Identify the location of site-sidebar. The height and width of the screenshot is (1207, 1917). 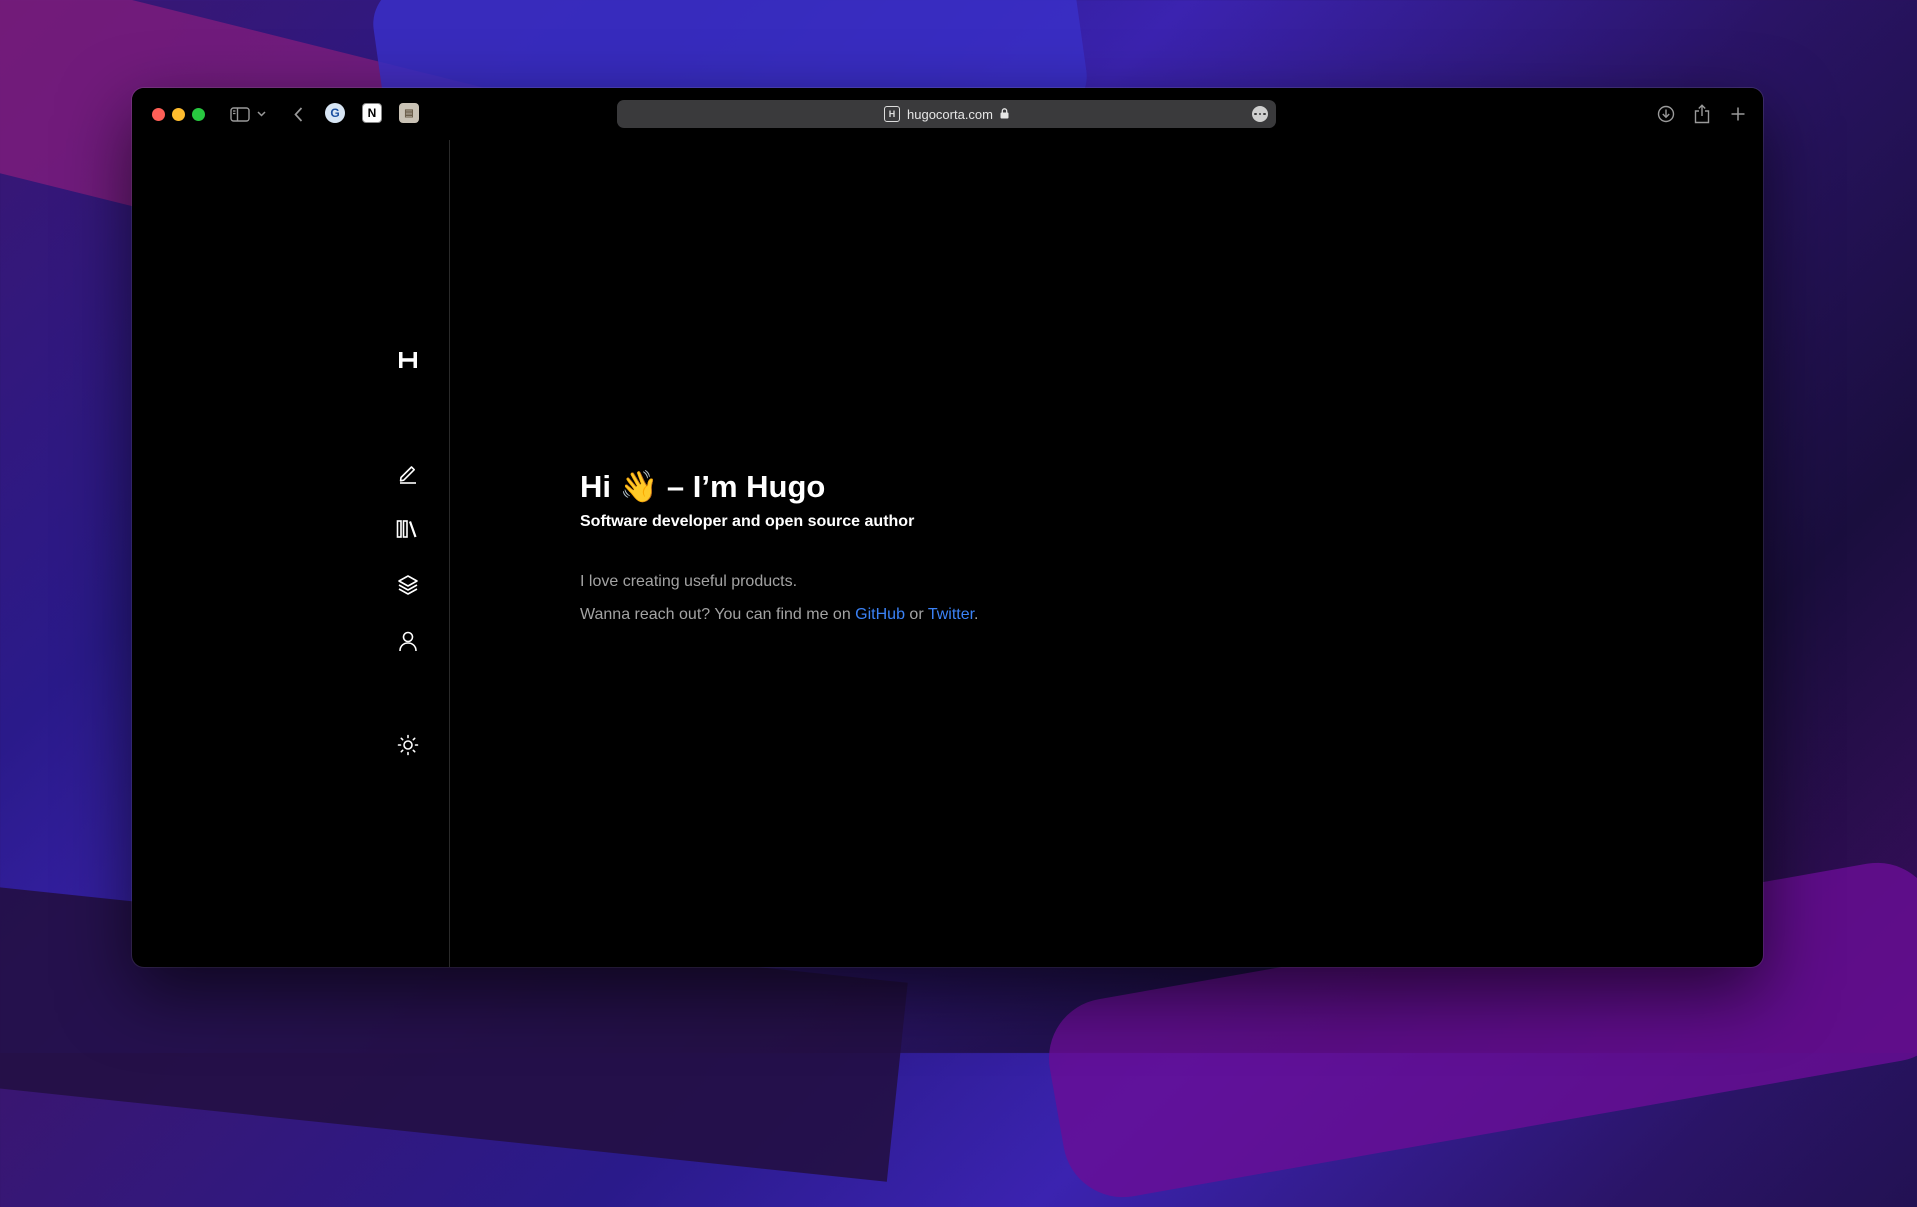
(291, 553).